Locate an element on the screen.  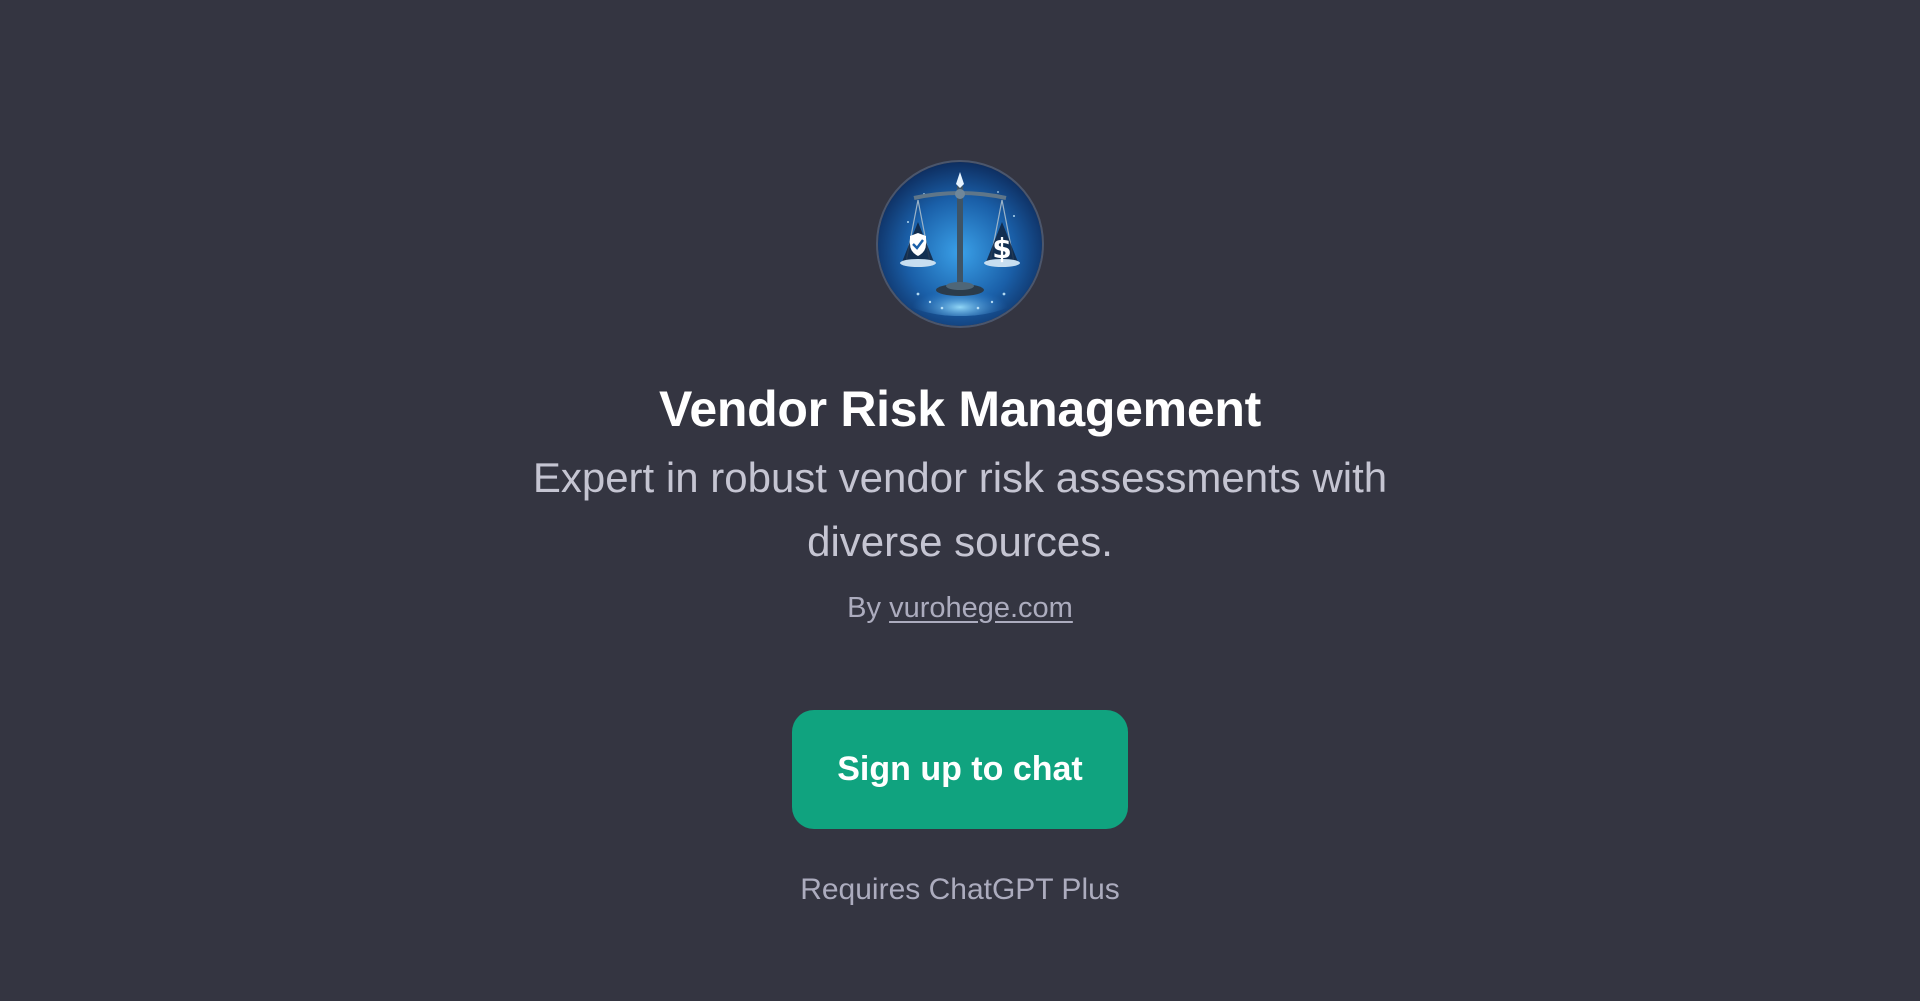
gpt-avatar: $ is located at coordinates (960, 244).